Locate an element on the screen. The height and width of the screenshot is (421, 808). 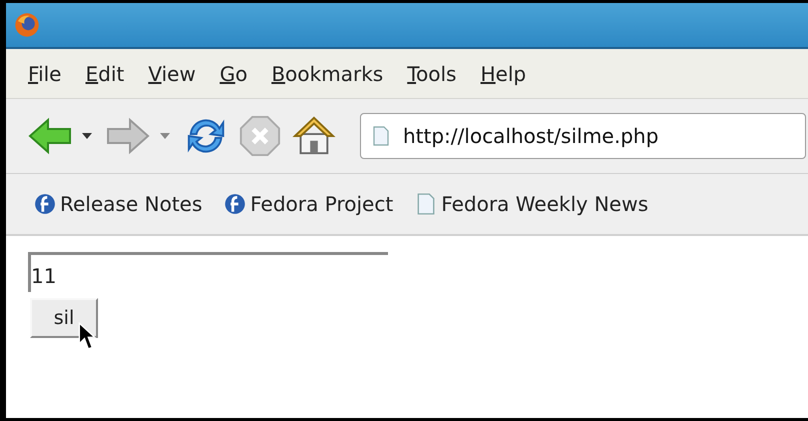
url-text: http://localhost/silme.php is located at coordinates (531, 136).